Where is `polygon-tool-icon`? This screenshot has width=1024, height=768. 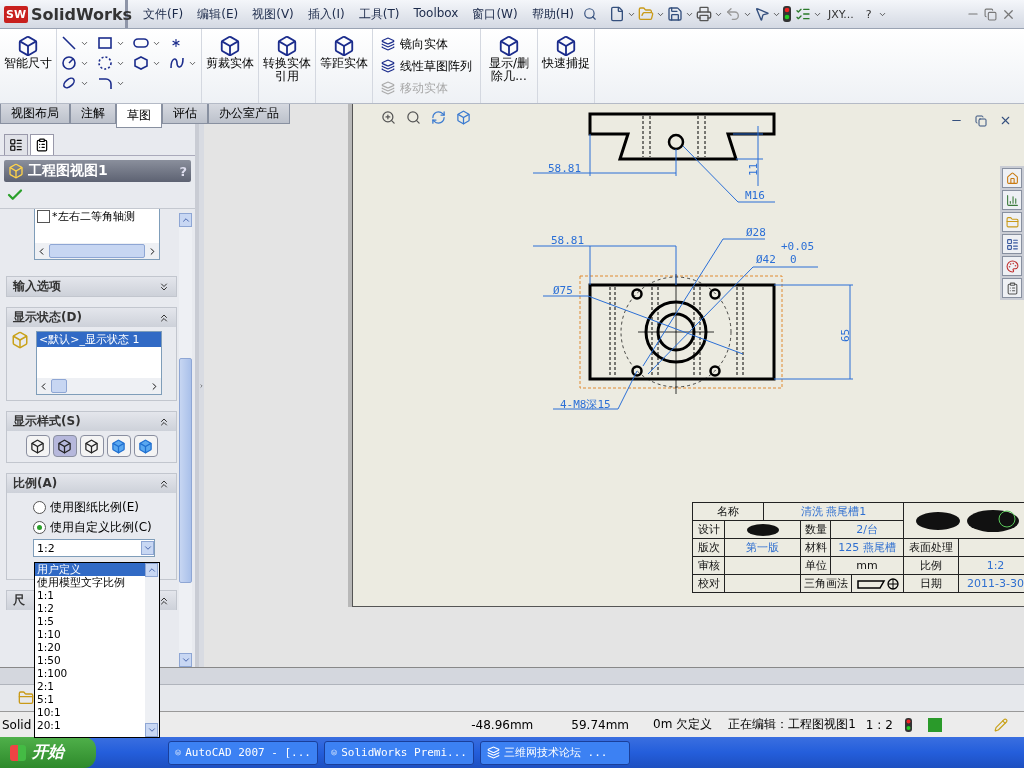
polygon-tool-icon is located at coordinates (141, 63).